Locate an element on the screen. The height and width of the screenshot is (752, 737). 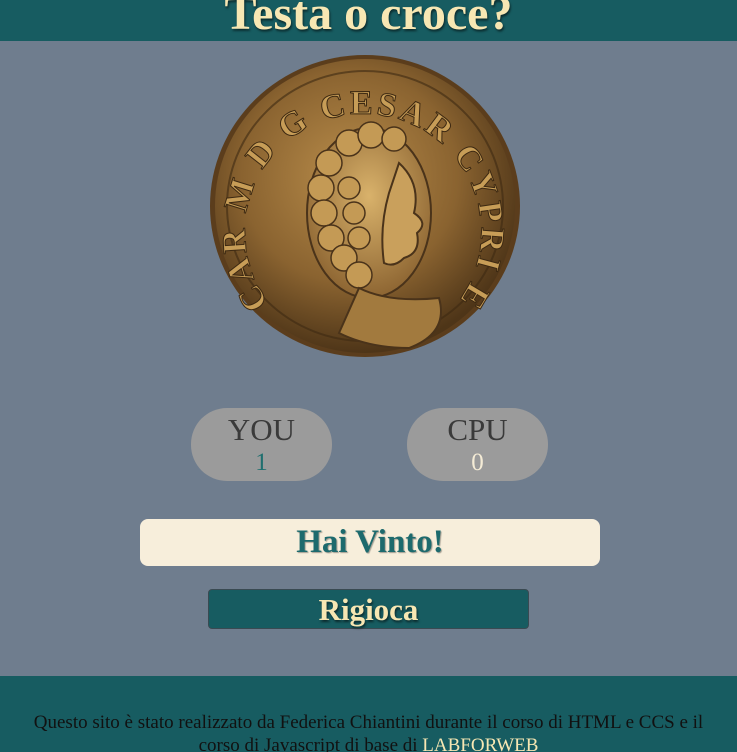
score-you-label: YOU is located at coordinates (261, 429).